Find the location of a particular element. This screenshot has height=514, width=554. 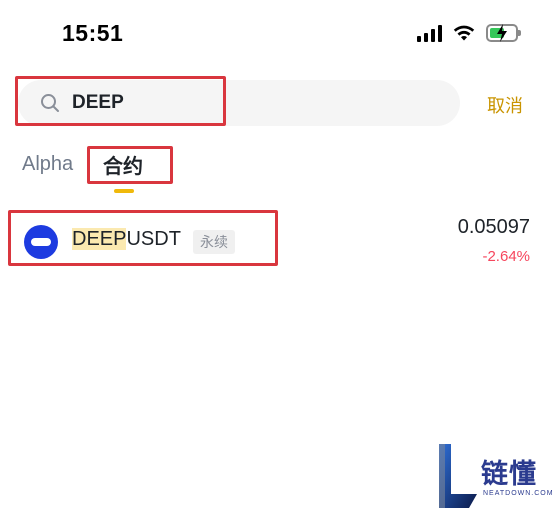

result-price: 0.05097 is located at coordinates (493, 227).